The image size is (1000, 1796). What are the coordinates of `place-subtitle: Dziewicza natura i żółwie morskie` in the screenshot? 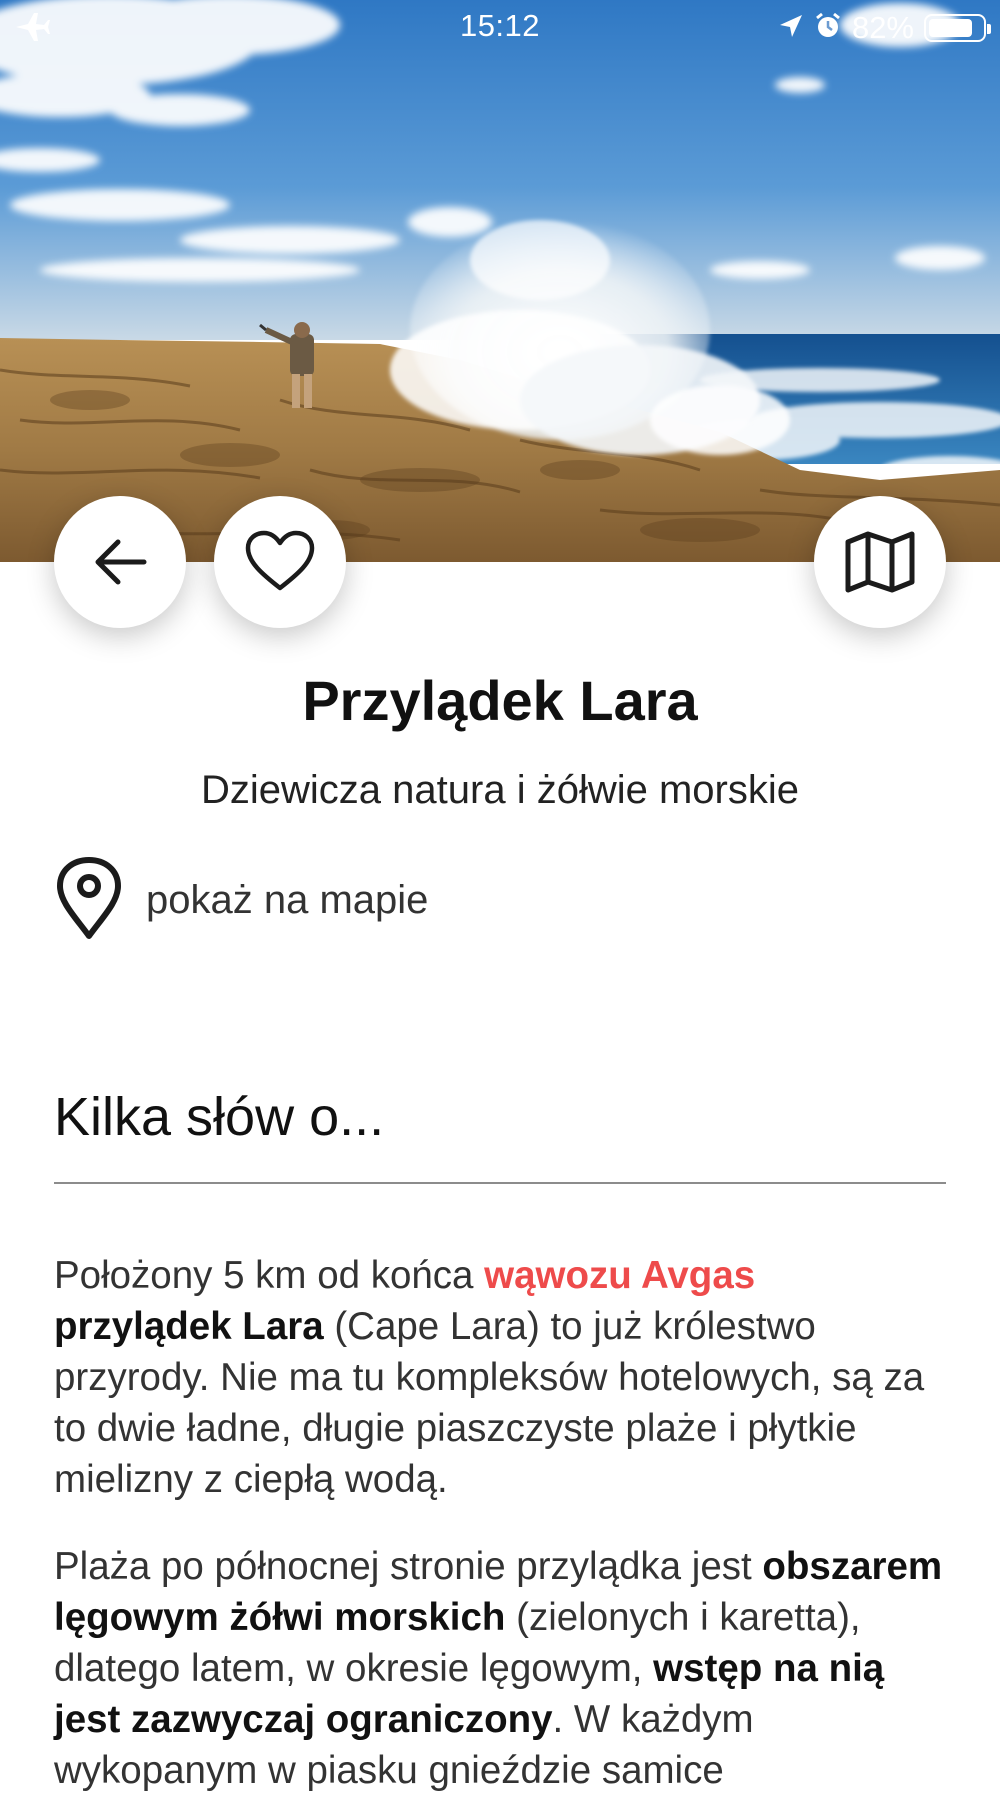 It's located at (500, 790).